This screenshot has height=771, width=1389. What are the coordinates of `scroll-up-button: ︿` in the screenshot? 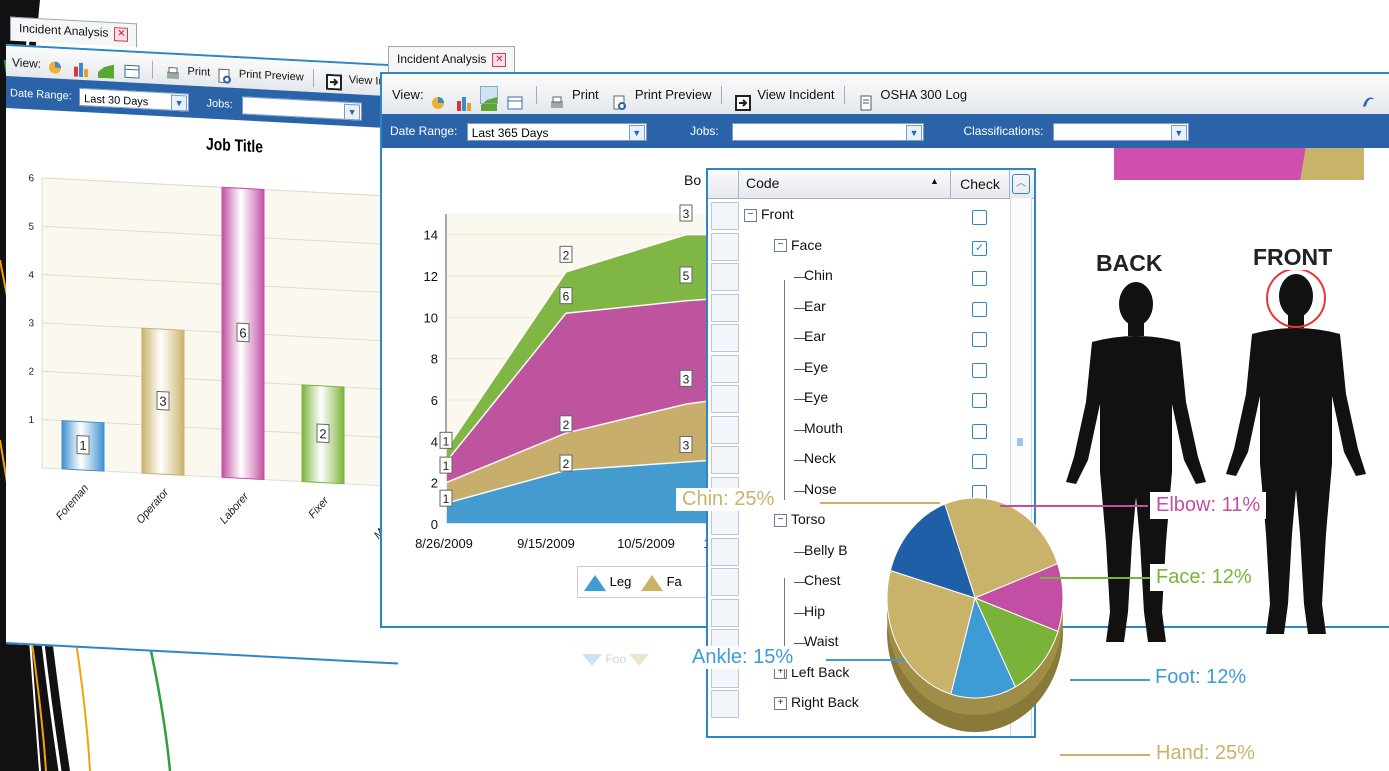 It's located at (1021, 184).